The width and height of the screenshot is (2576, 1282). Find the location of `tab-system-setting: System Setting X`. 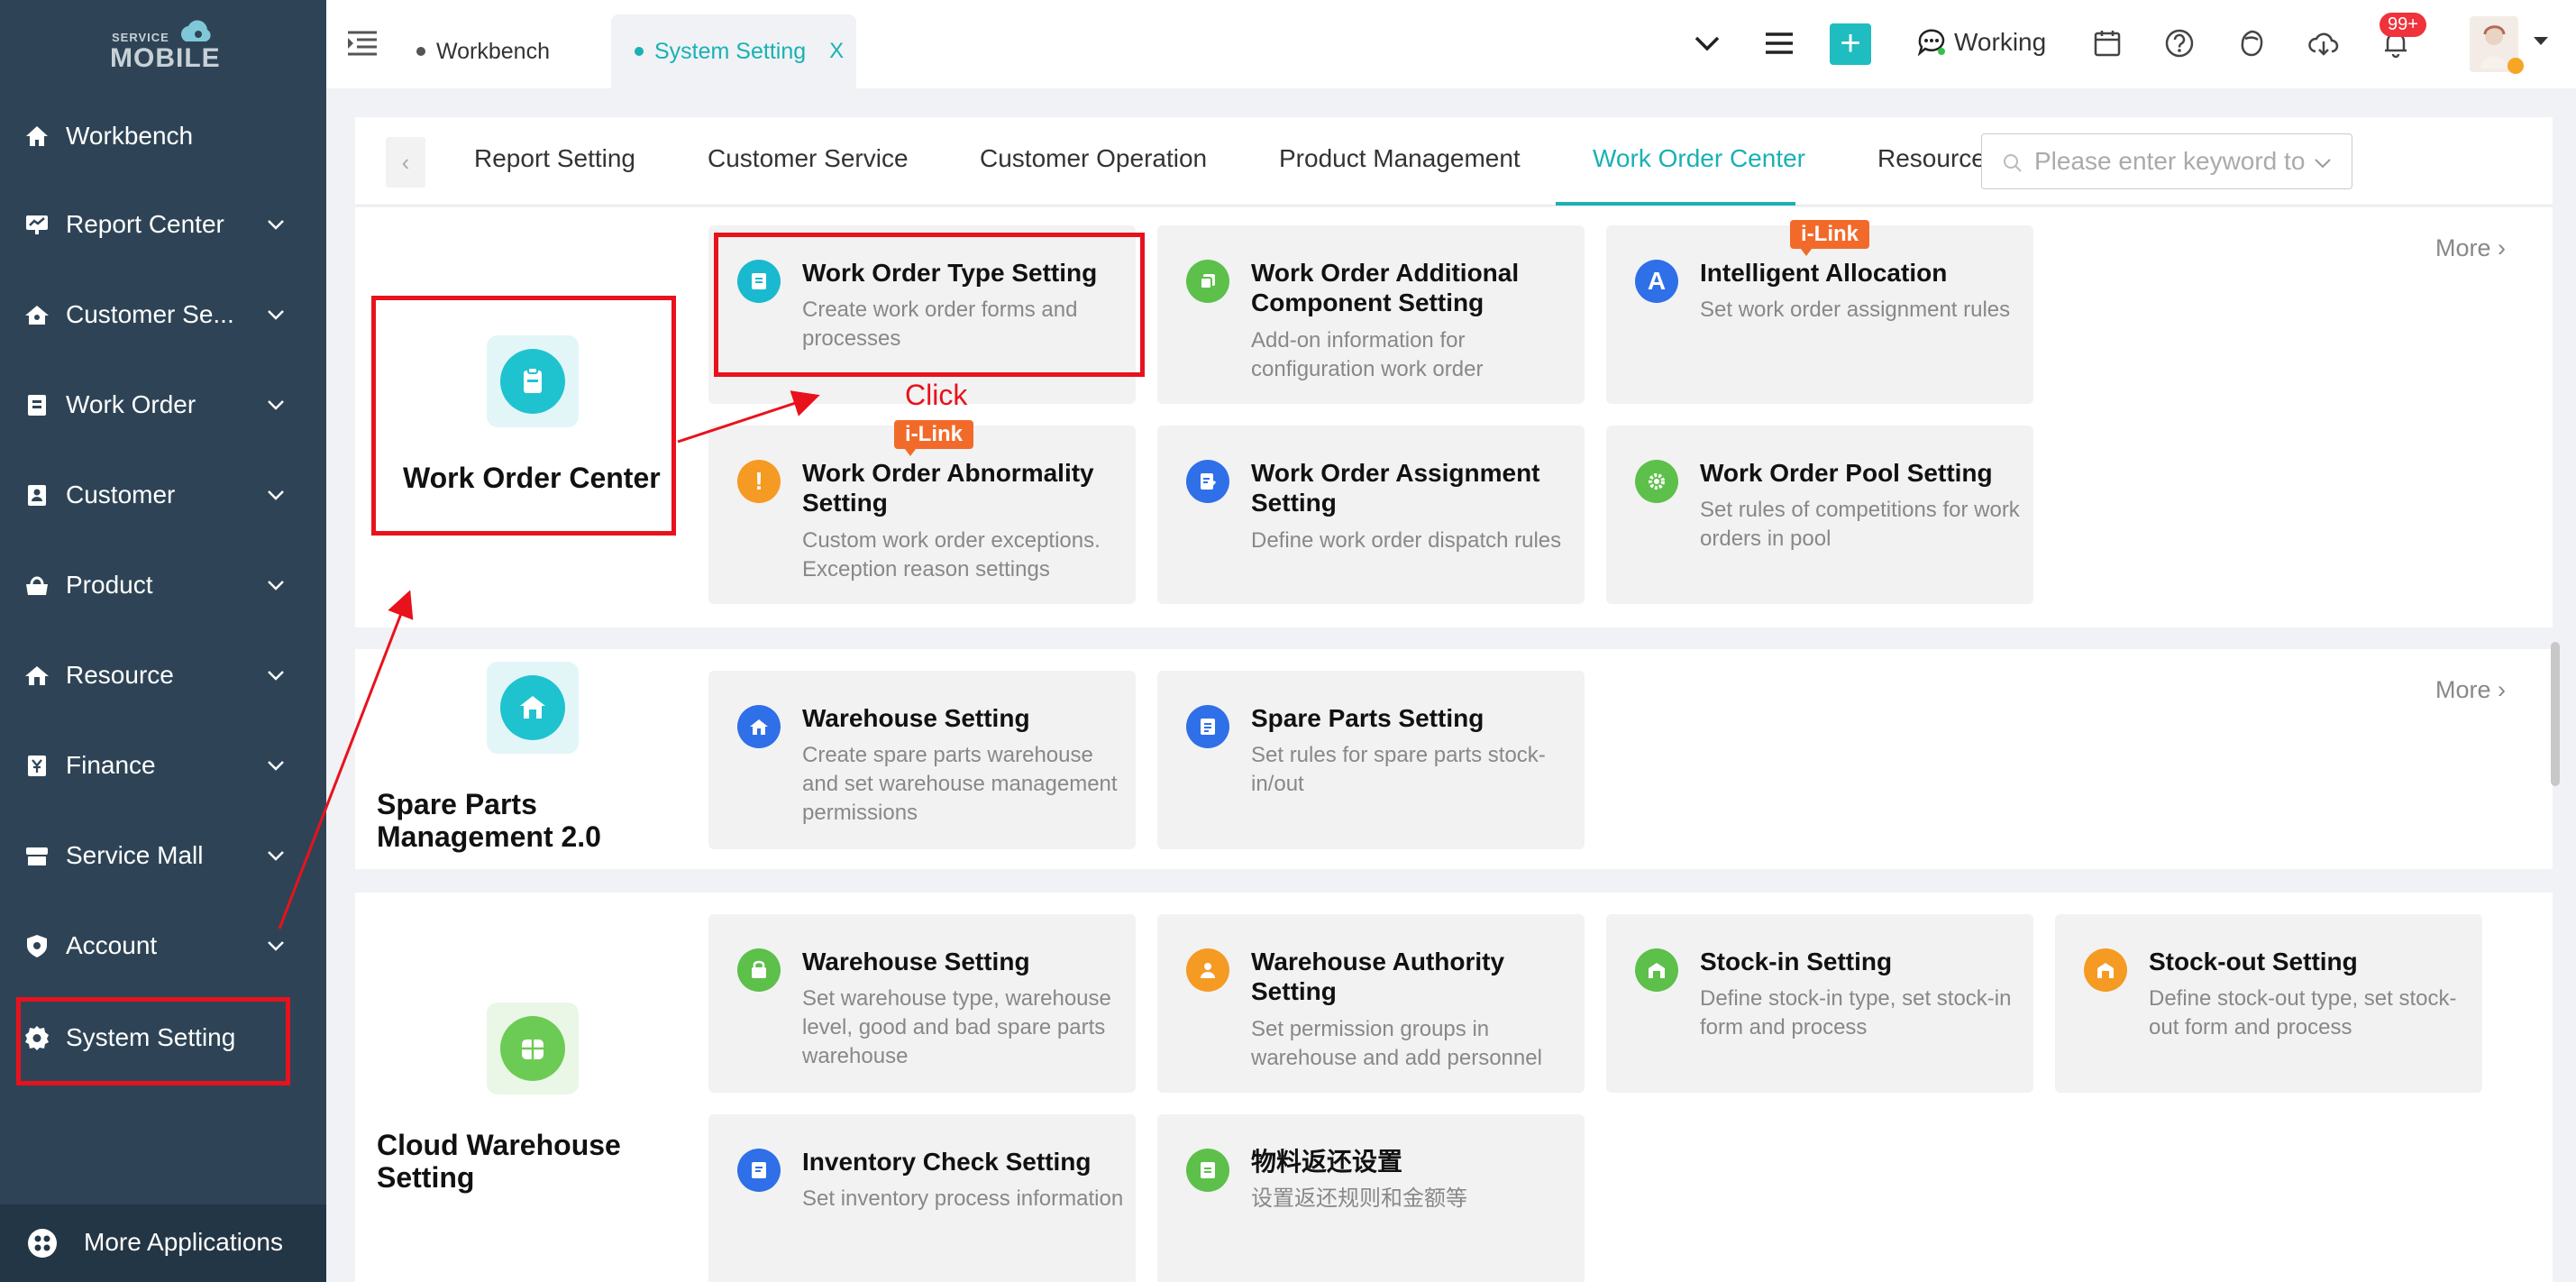

tab-system-setting: System Setting X is located at coordinates (733, 51).